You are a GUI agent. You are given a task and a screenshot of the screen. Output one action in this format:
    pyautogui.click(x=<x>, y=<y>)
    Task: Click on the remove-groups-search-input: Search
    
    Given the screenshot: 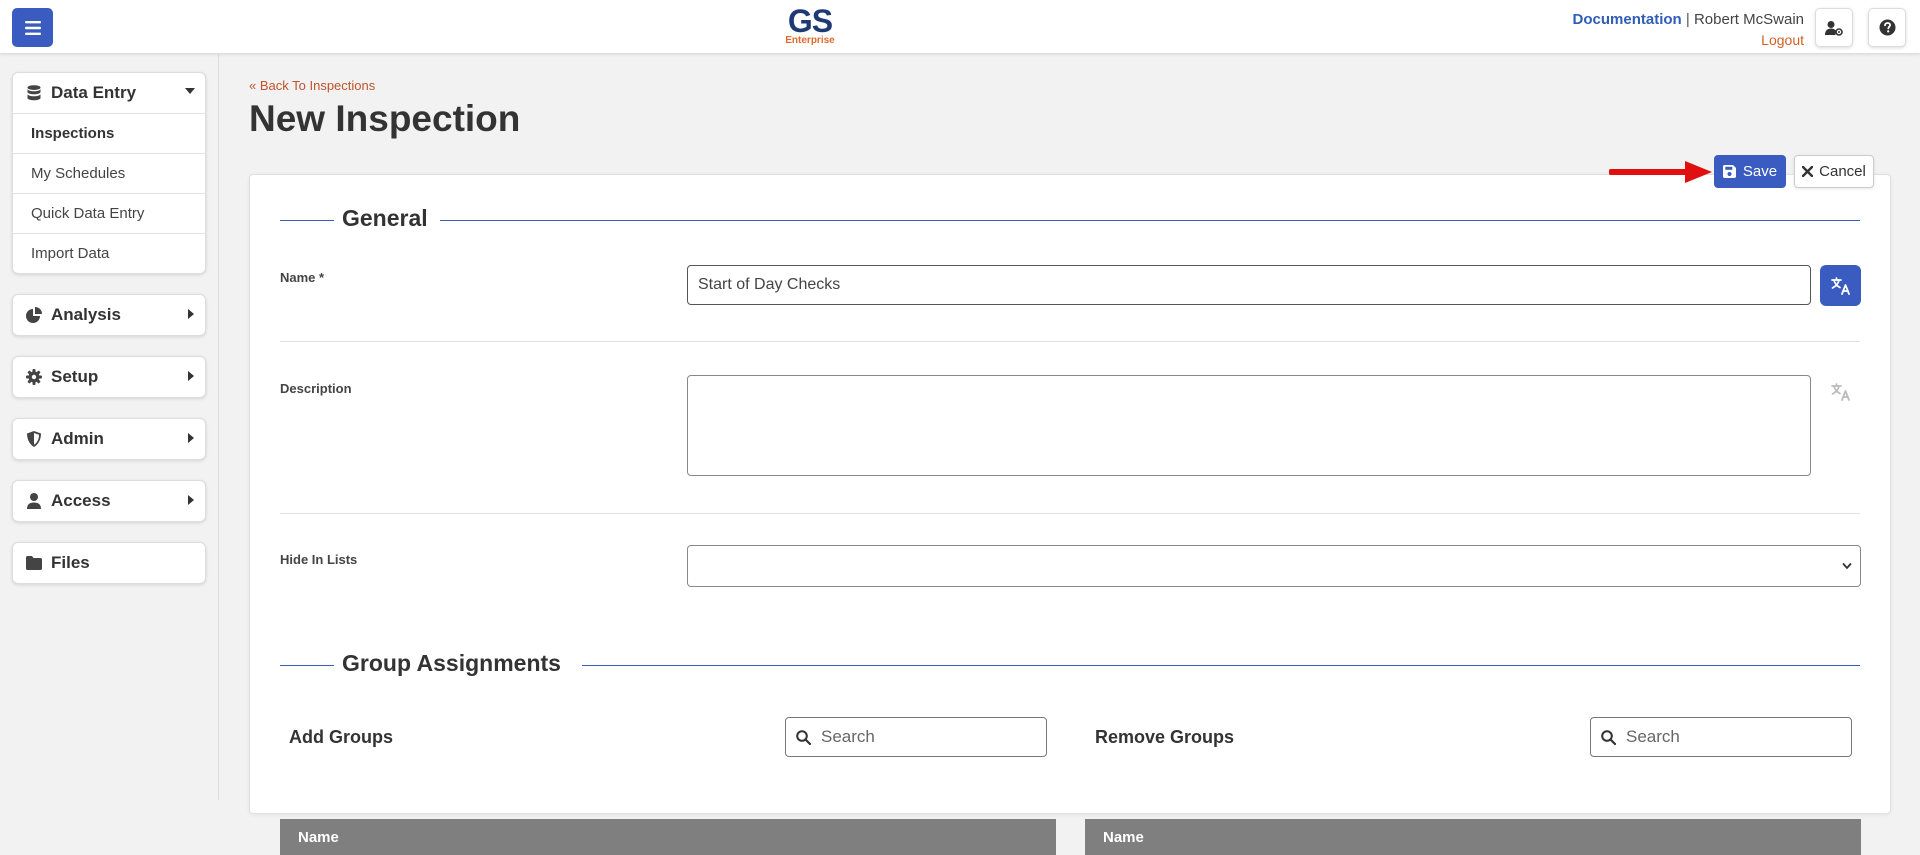 What is the action you would take?
    pyautogui.click(x=1721, y=737)
    